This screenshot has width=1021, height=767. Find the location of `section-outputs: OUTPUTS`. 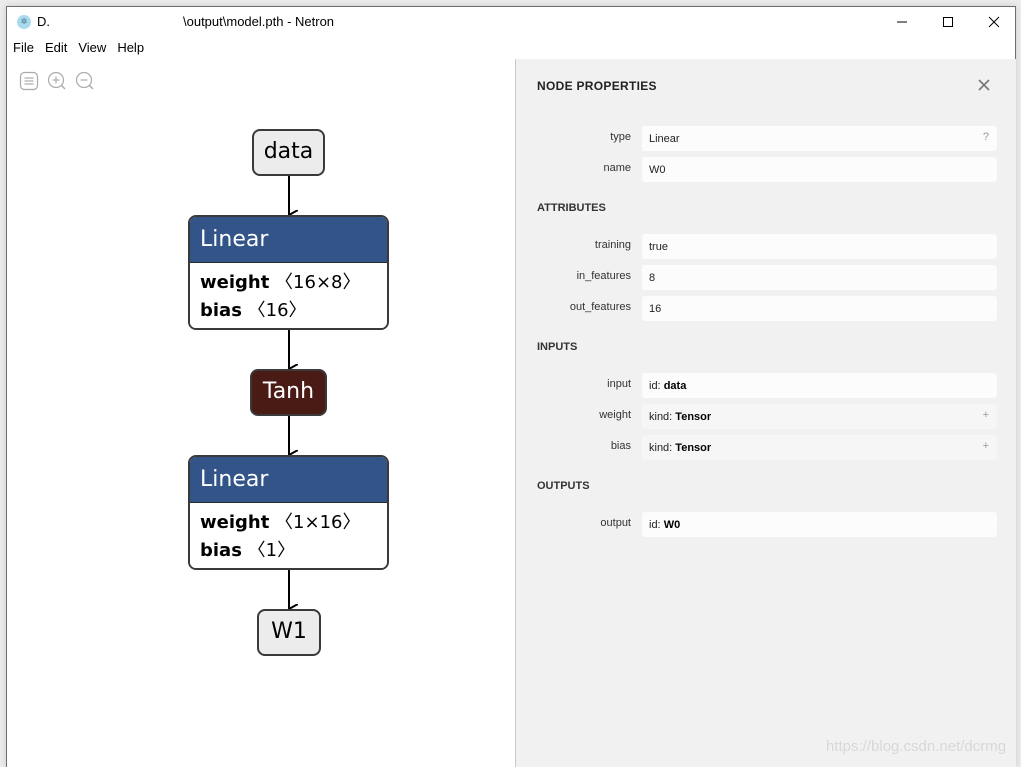

section-outputs: OUTPUTS is located at coordinates (563, 486).